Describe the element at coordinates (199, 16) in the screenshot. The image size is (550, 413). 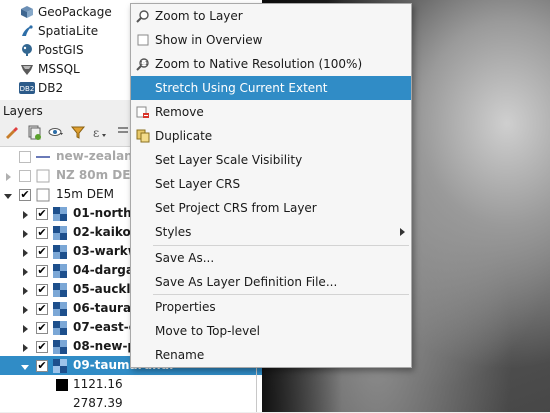
I see `menu-item-label: Zoom to Layer` at that location.